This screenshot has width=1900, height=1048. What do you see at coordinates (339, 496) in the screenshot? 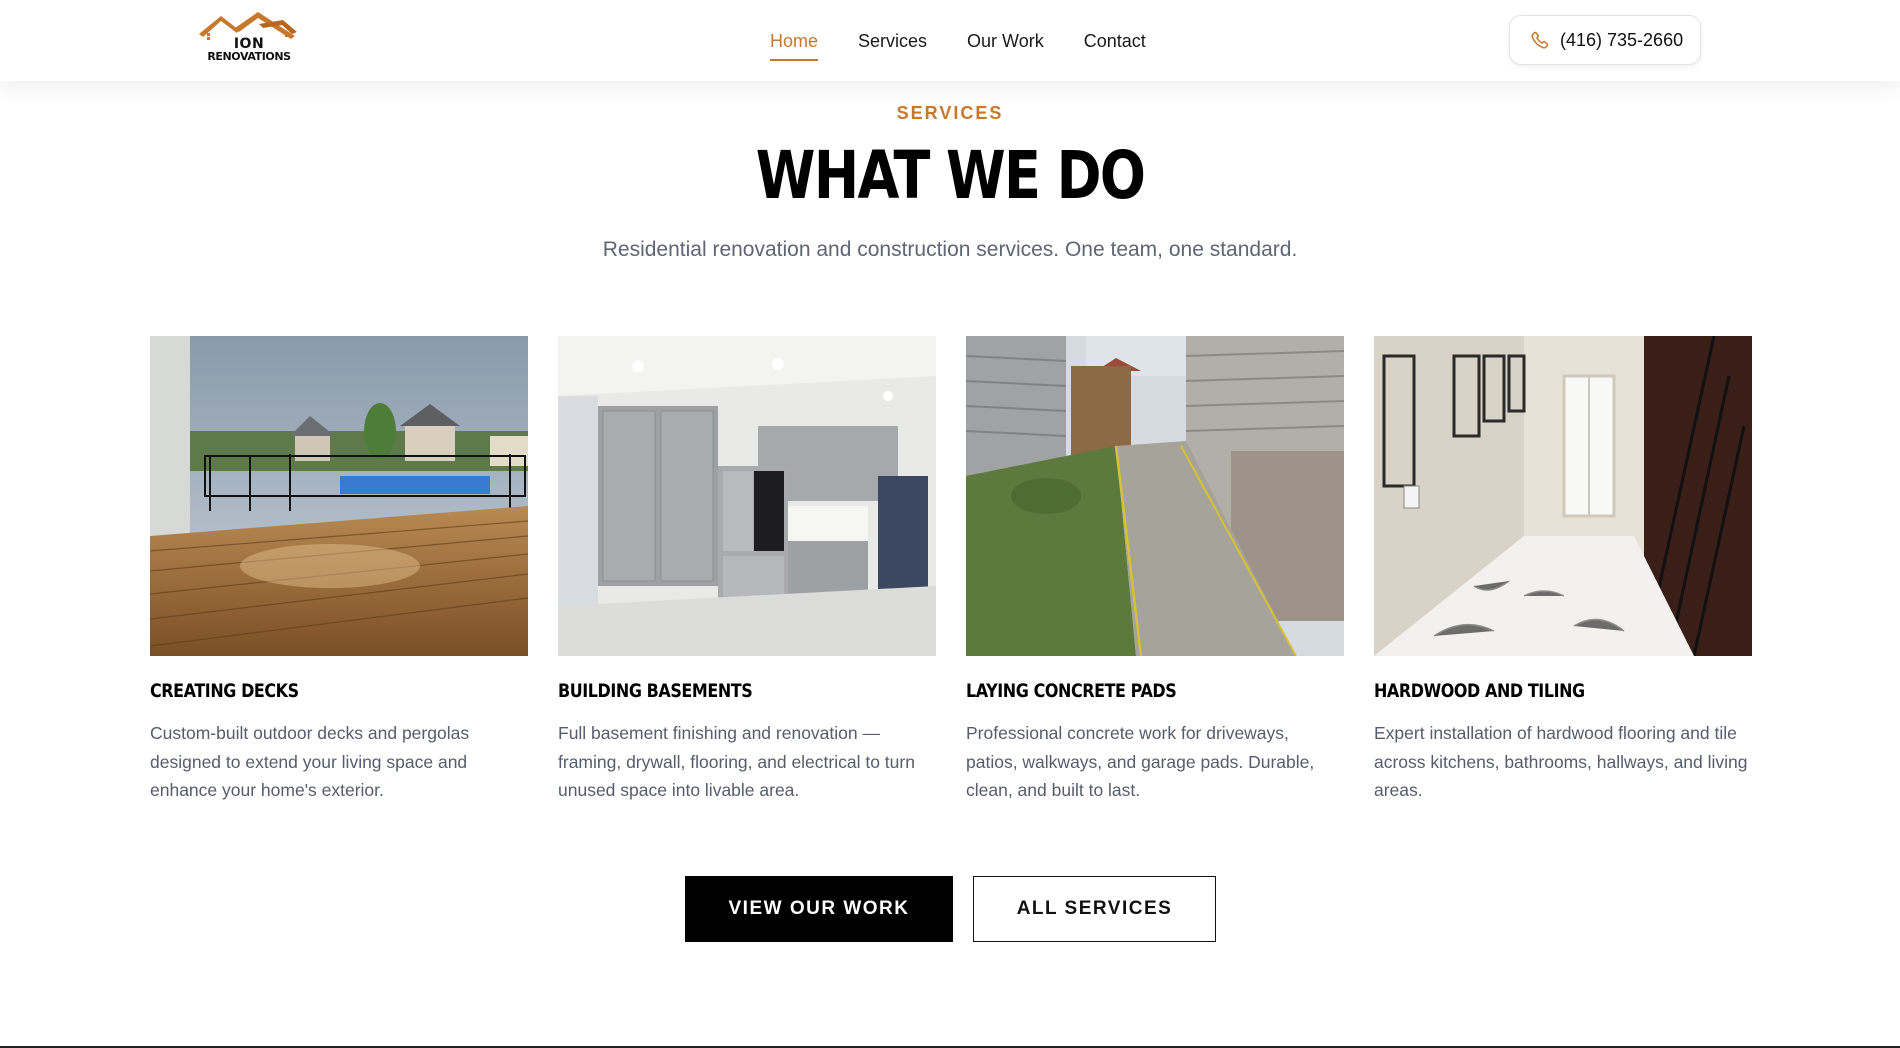
I see `deck-photo` at bounding box center [339, 496].